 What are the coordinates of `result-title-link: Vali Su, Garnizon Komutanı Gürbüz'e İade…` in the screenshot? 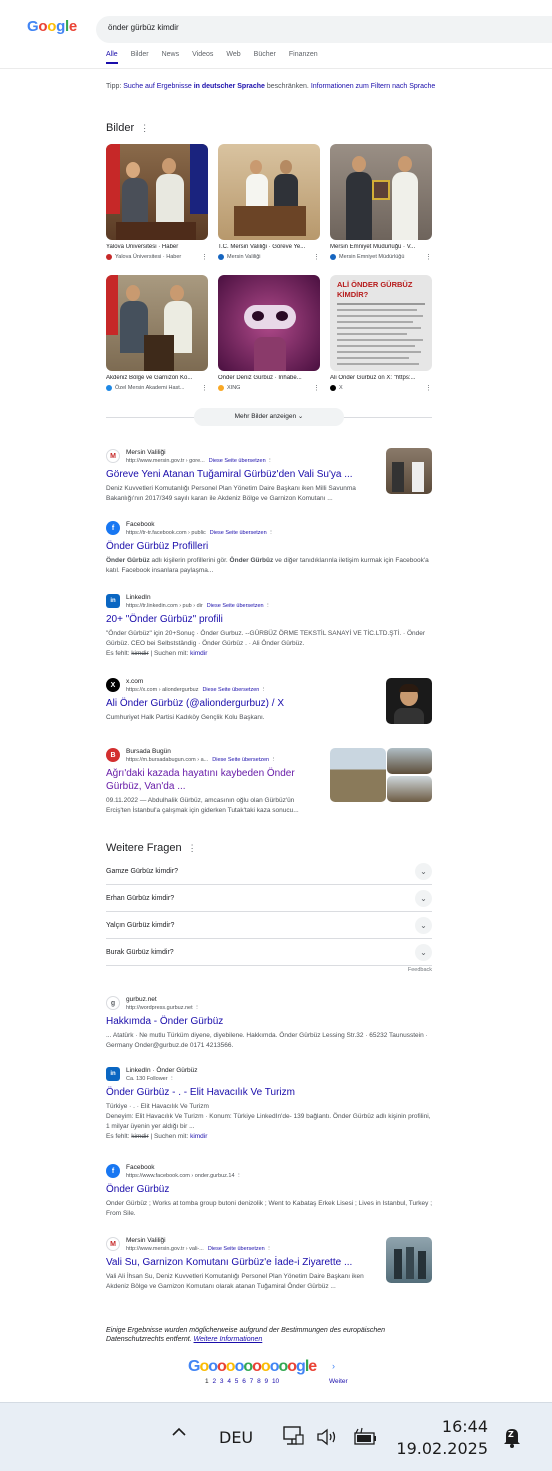 It's located at (269, 1262).